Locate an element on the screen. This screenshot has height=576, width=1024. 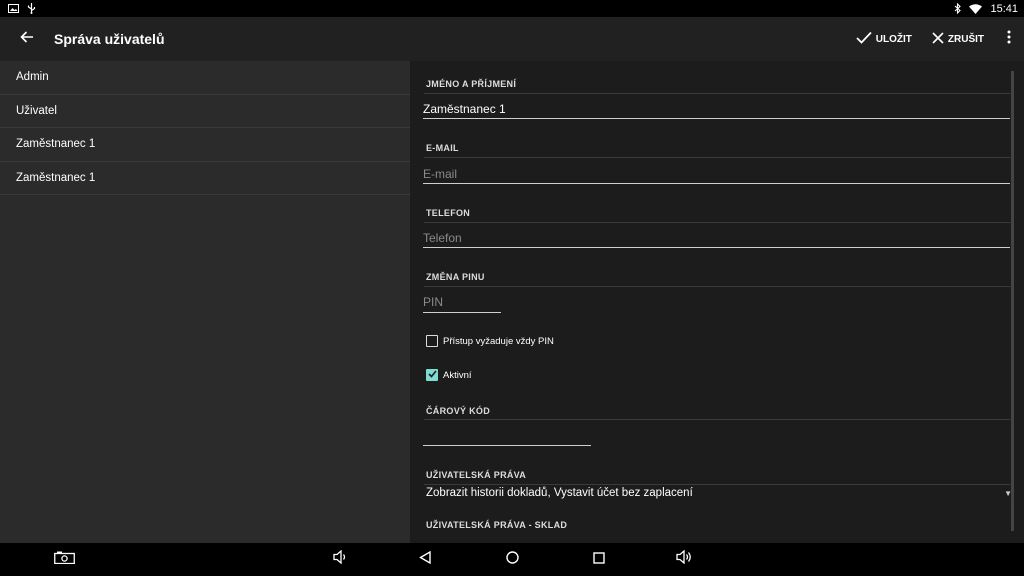
list-item: Uživatel is located at coordinates (205, 111).